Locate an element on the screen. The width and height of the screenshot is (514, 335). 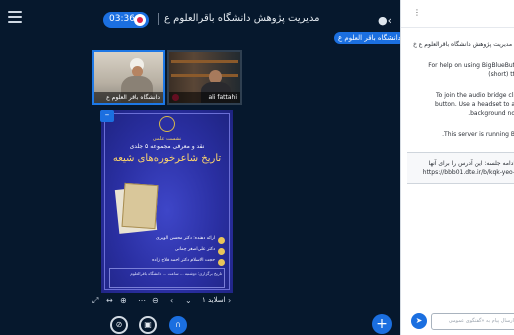
zoom-in-icon: ⊕ is located at coordinates (123, 300).